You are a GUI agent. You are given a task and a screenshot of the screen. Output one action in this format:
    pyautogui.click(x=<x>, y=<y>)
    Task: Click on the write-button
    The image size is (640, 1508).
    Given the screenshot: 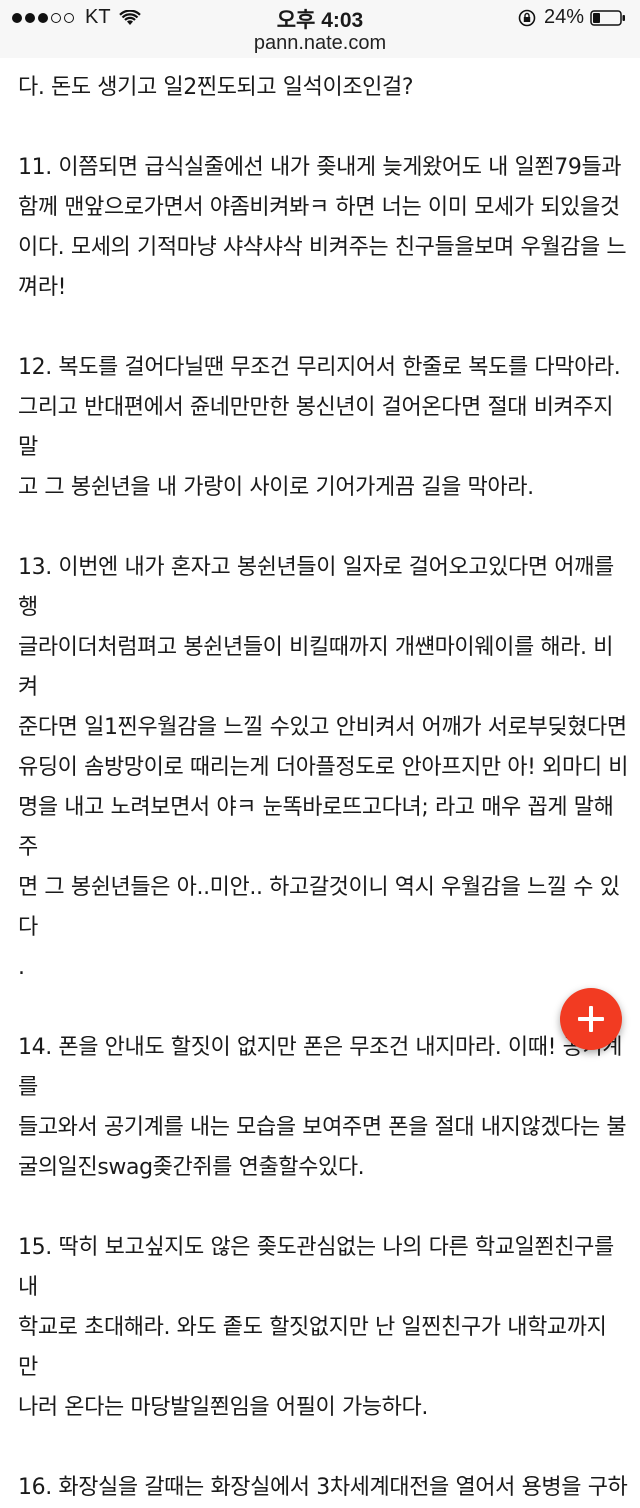 What is the action you would take?
    pyautogui.click(x=591, y=1019)
    